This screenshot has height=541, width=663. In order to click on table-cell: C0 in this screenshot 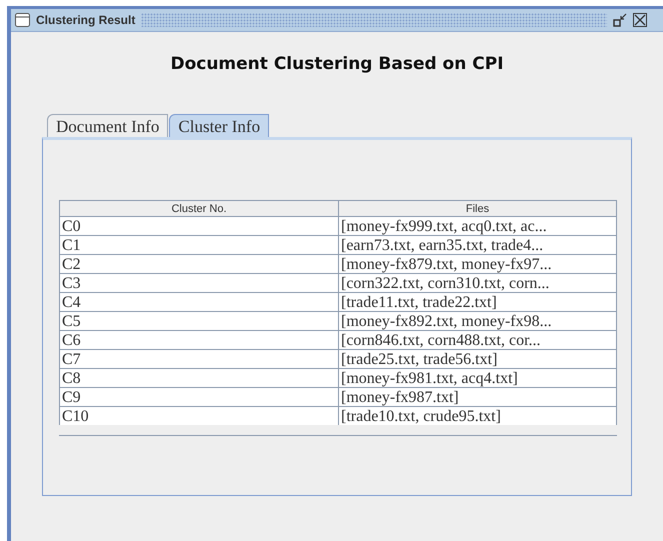, I will do `click(199, 226)`.